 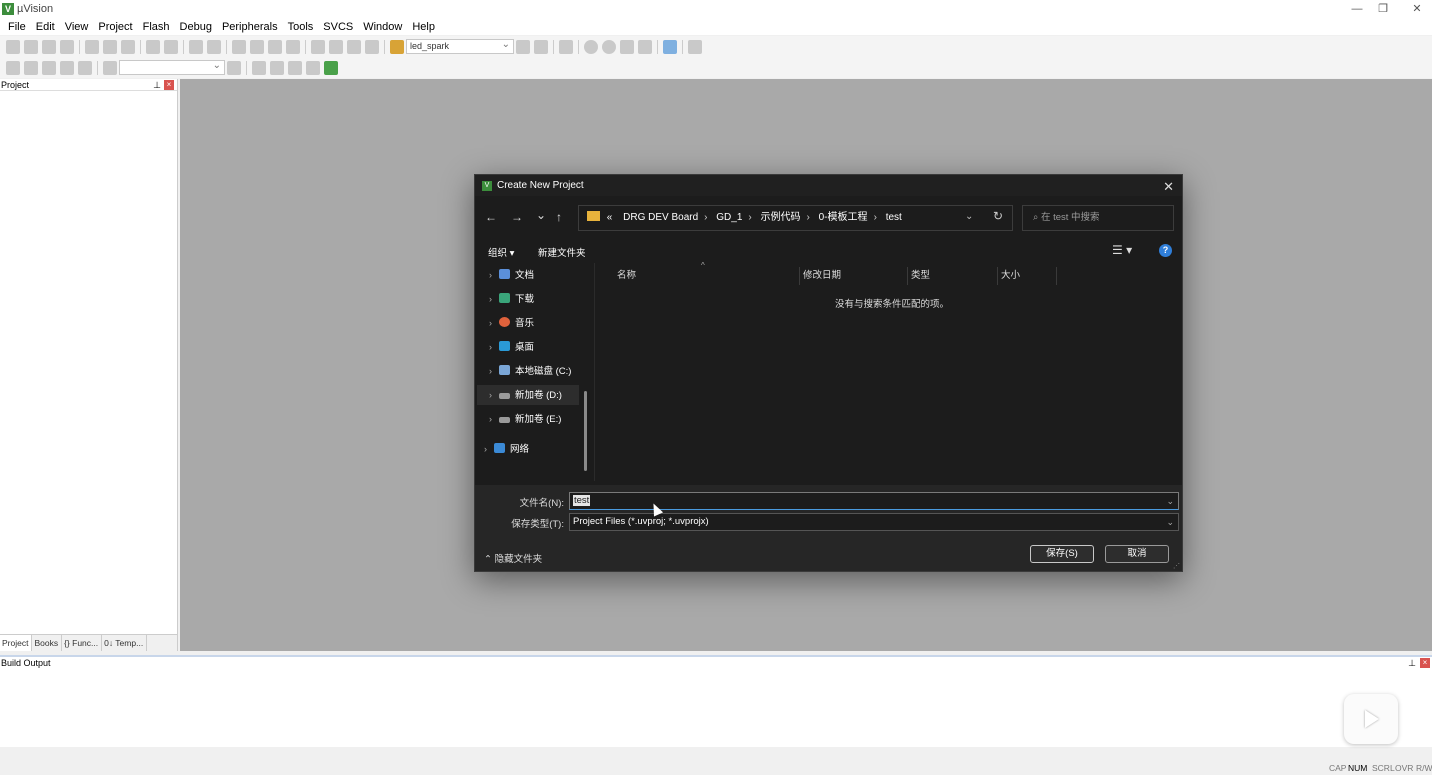 I want to click on window-layout-icon, so click(x=670, y=46).